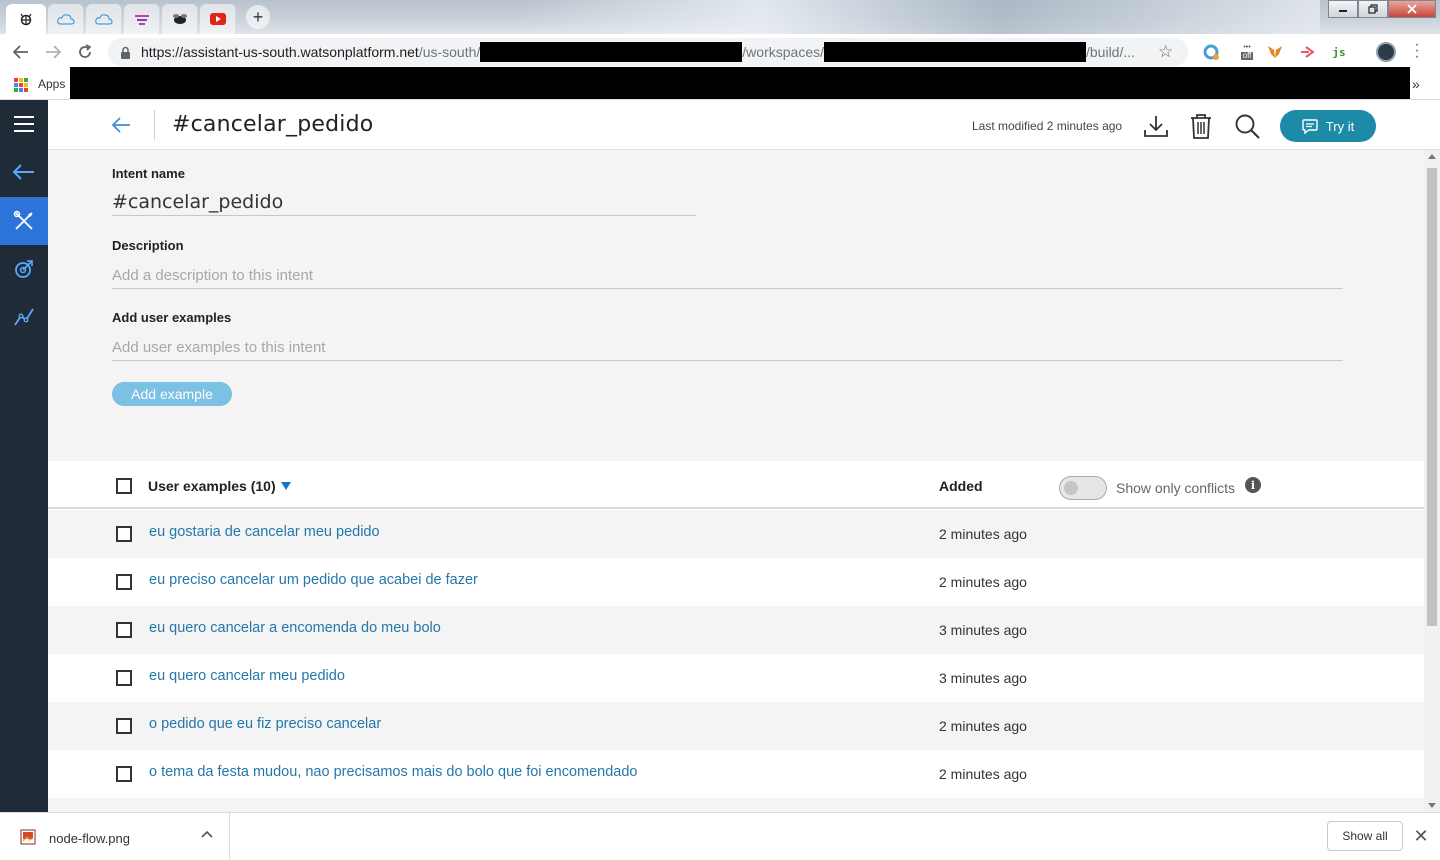  Describe the element at coordinates (1047, 126) in the screenshot. I see `last-modified-text: Last modified 2 minutes ago` at that location.